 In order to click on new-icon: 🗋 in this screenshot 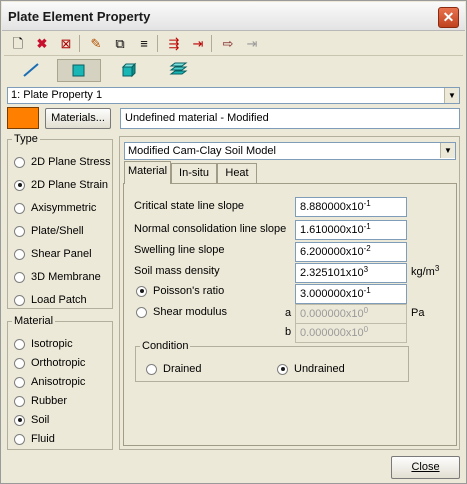, I will do `click(18, 44)`.